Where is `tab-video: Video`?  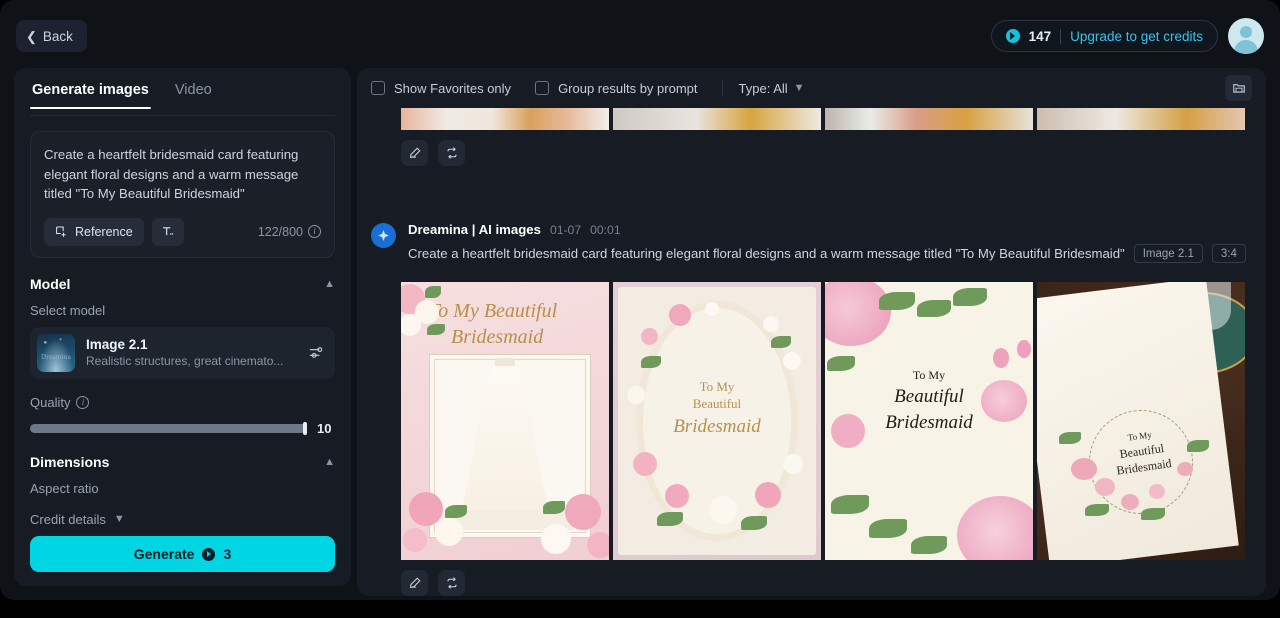 tab-video: Video is located at coordinates (193, 91).